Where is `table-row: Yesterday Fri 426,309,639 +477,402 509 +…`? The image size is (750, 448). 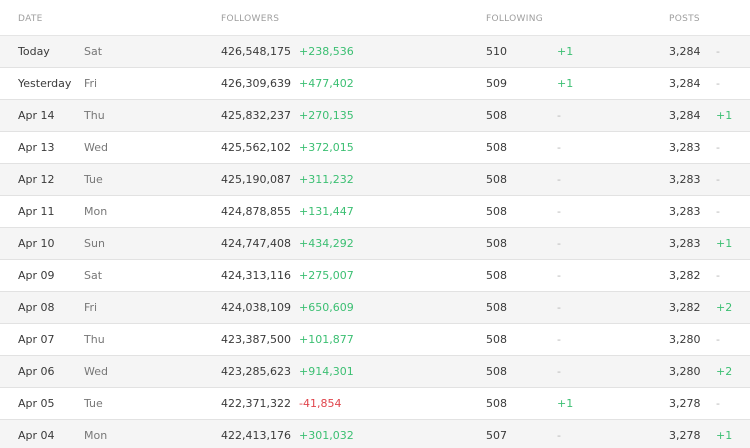
table-row: Yesterday Fri 426,309,639 +477,402 509 +… is located at coordinates (375, 84).